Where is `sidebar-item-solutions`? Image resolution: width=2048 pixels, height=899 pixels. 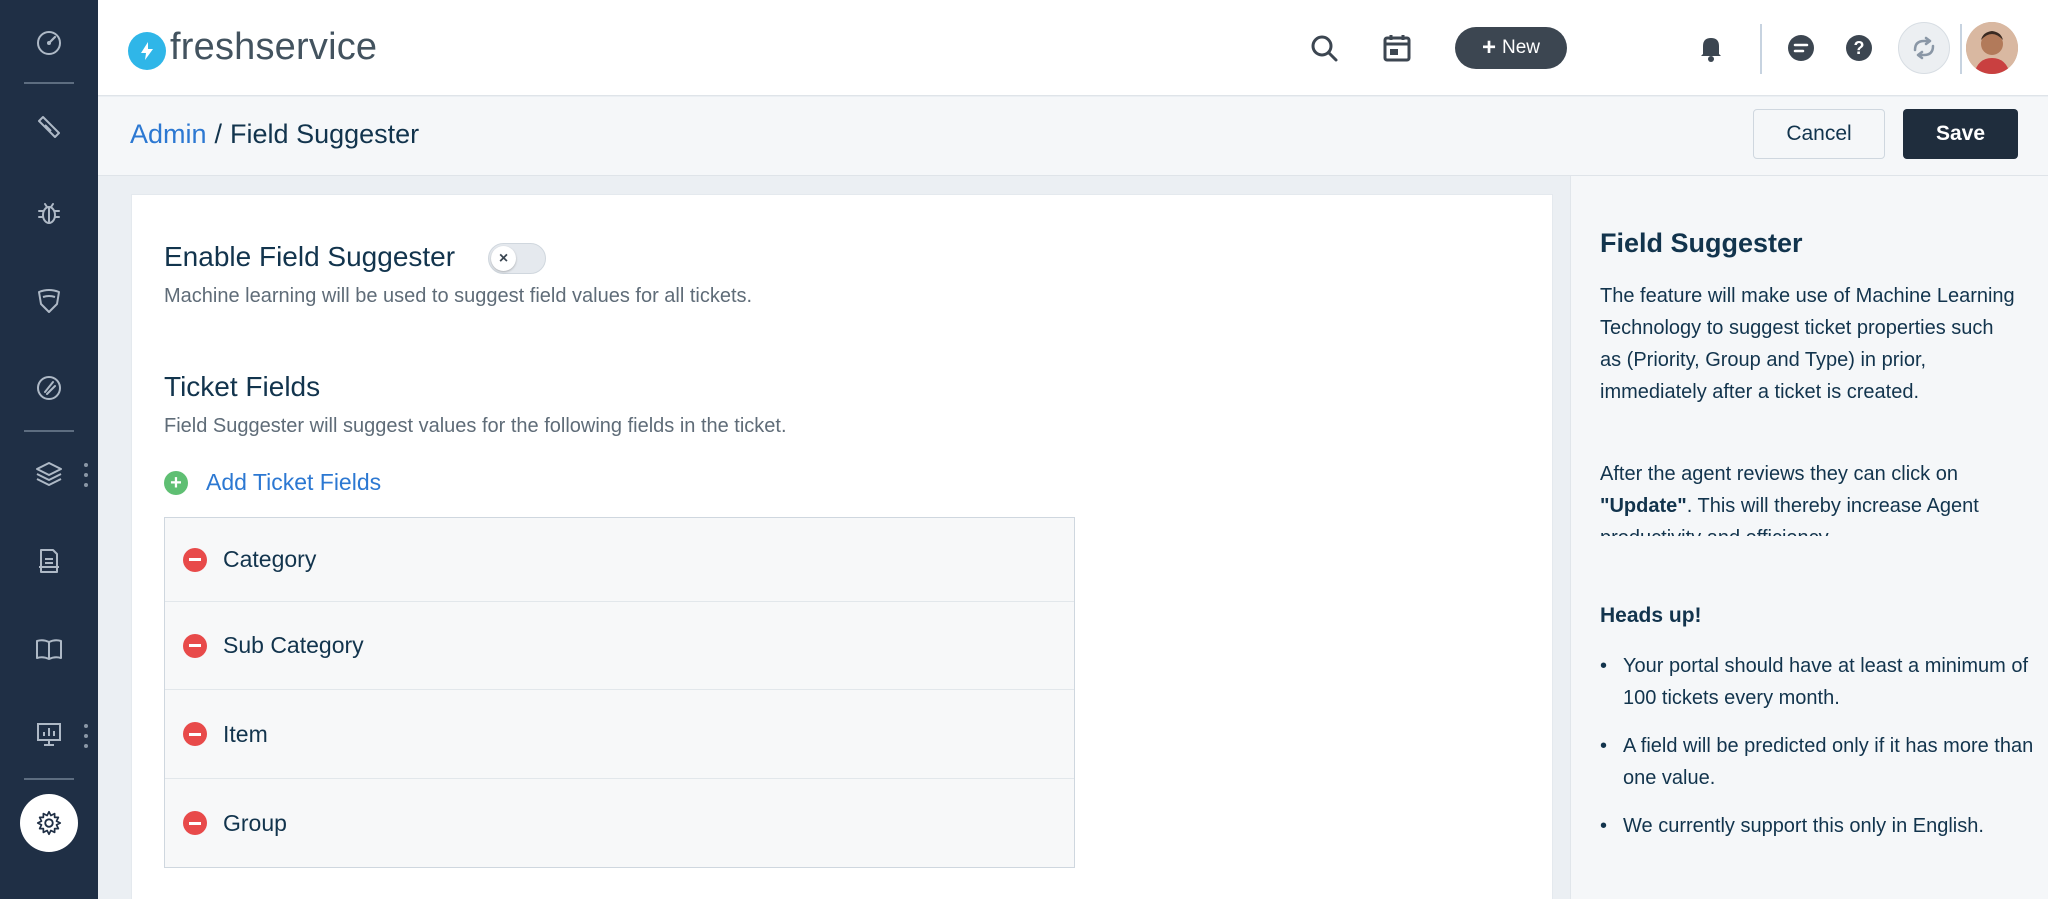 sidebar-item-solutions is located at coordinates (49, 649).